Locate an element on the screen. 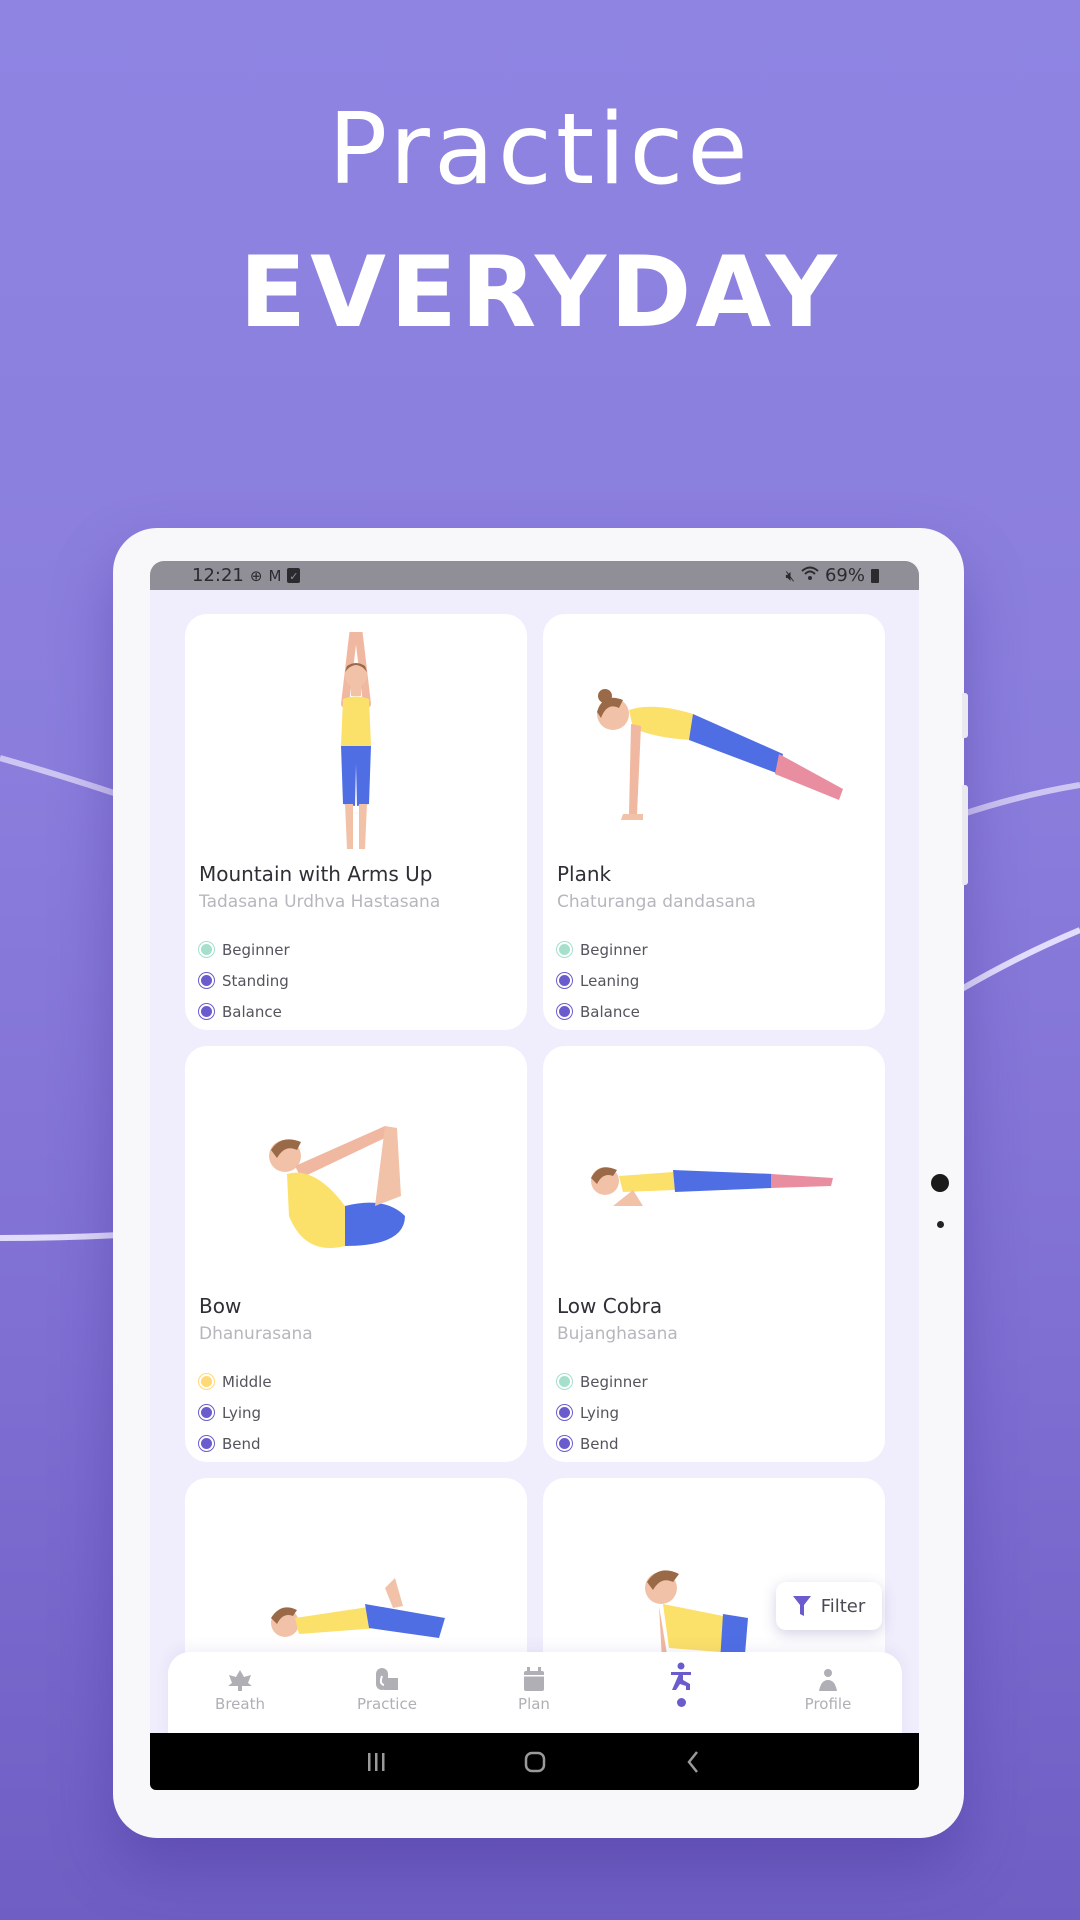 The image size is (1080, 1920). filter-label: Filter is located at coordinates (843, 1606).